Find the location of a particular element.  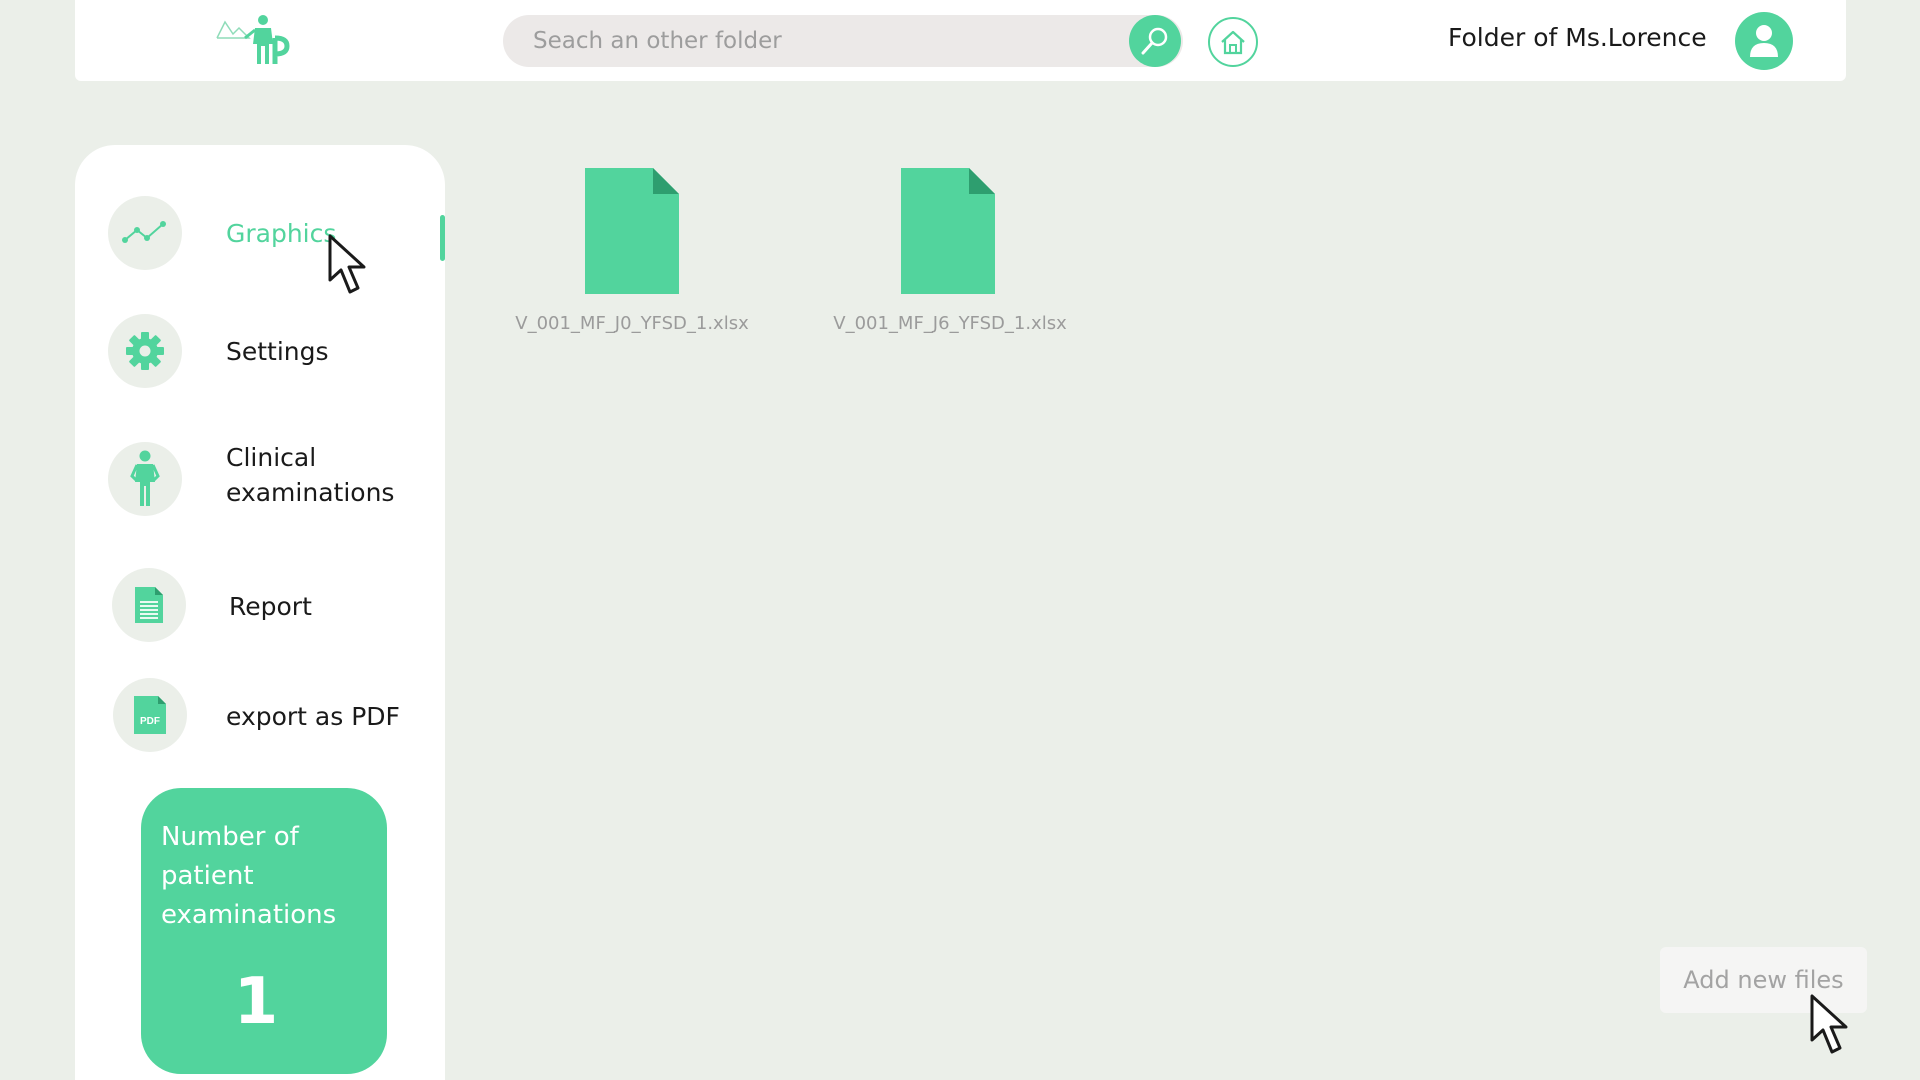

home-button is located at coordinates (1233, 42).